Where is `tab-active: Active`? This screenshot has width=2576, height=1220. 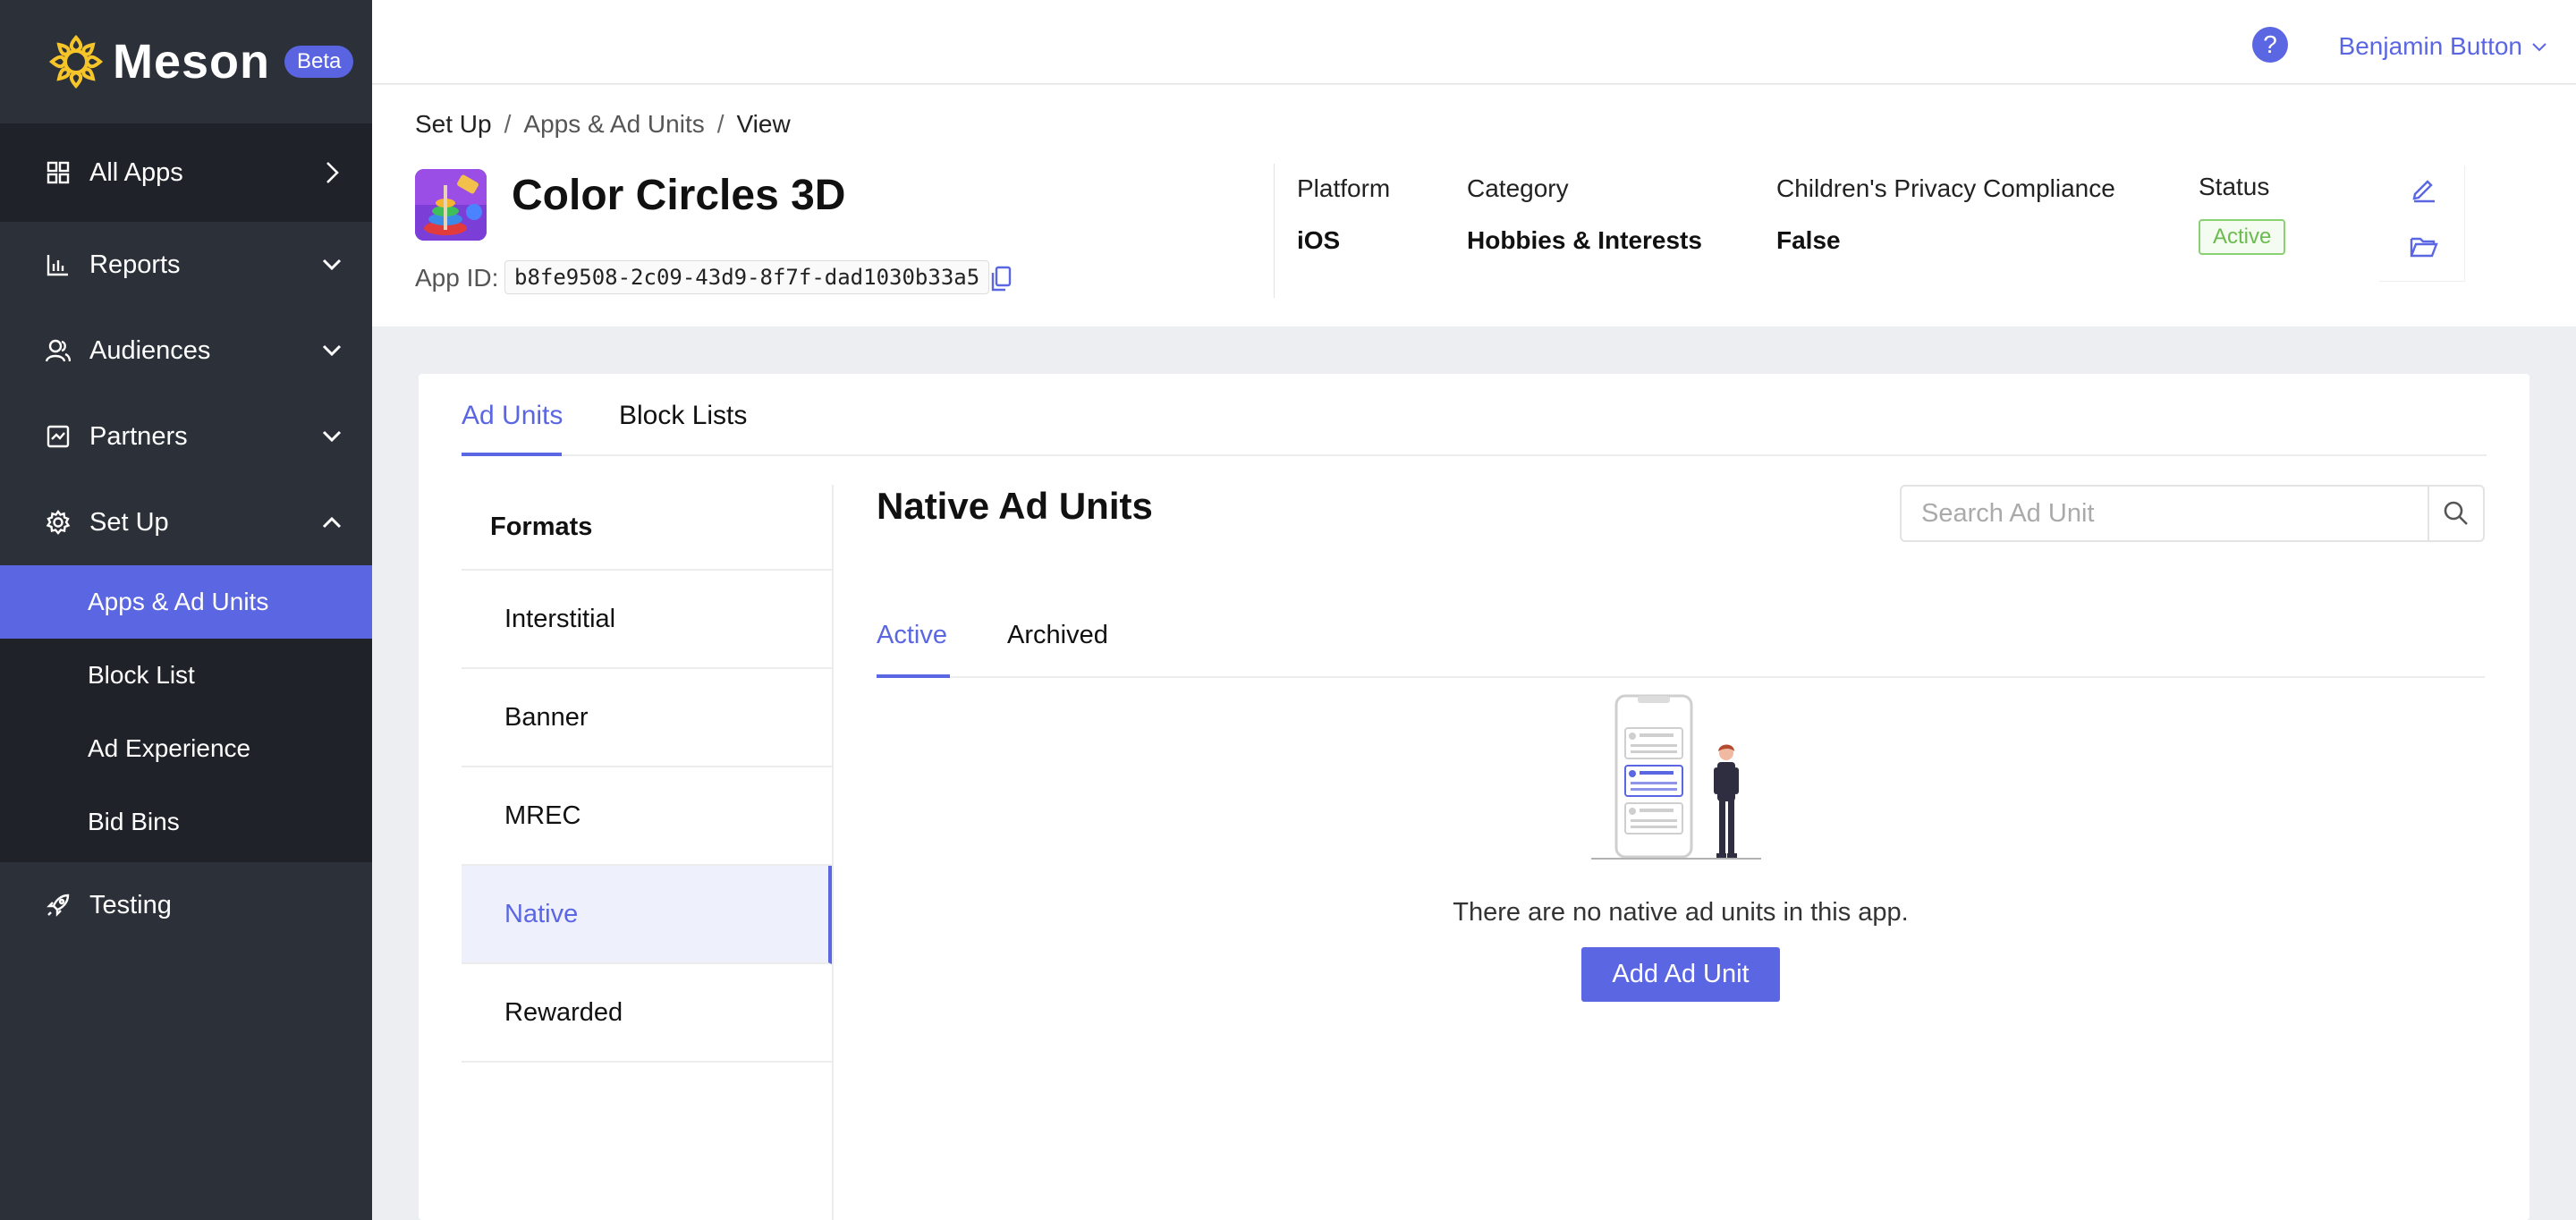 tab-active: Active is located at coordinates (912, 635).